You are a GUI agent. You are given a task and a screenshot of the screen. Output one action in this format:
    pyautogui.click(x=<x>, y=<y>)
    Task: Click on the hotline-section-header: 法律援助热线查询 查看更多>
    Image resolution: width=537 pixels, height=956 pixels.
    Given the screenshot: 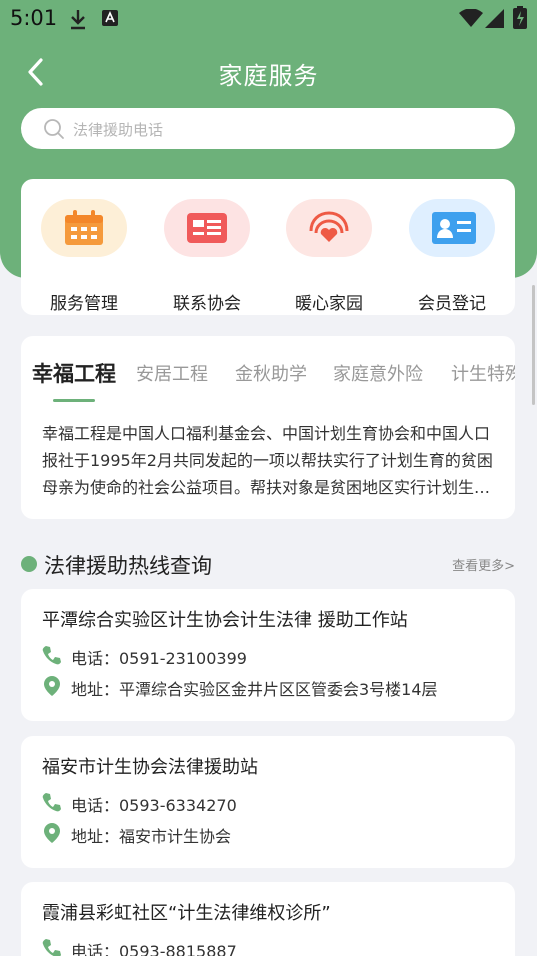 What is the action you would take?
    pyautogui.click(x=269, y=564)
    